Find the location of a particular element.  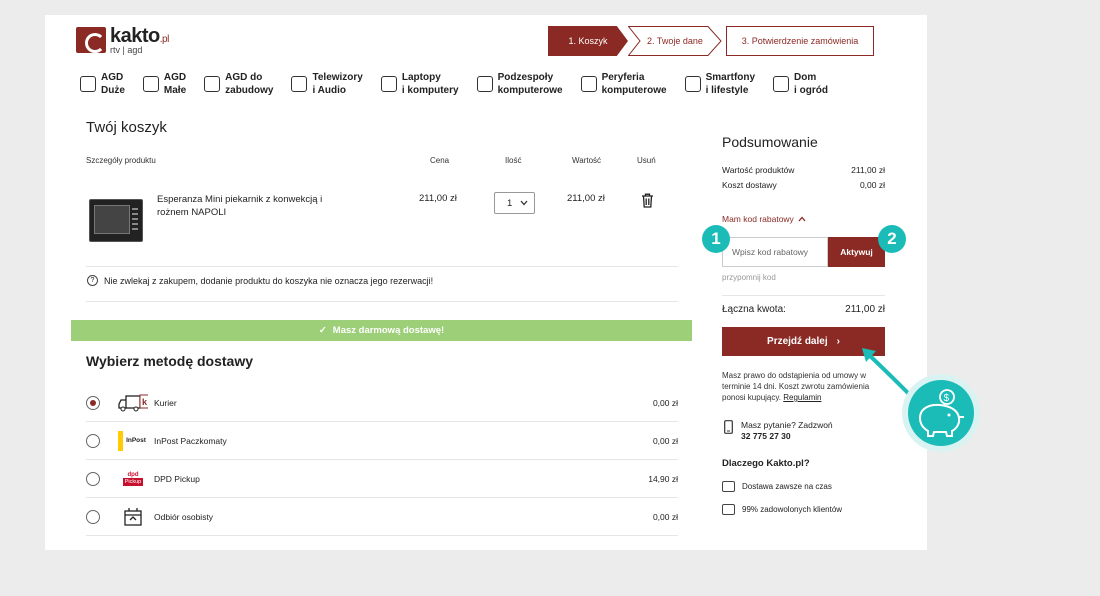

piggy-bank-icon: $ is located at coordinates (941, 413).